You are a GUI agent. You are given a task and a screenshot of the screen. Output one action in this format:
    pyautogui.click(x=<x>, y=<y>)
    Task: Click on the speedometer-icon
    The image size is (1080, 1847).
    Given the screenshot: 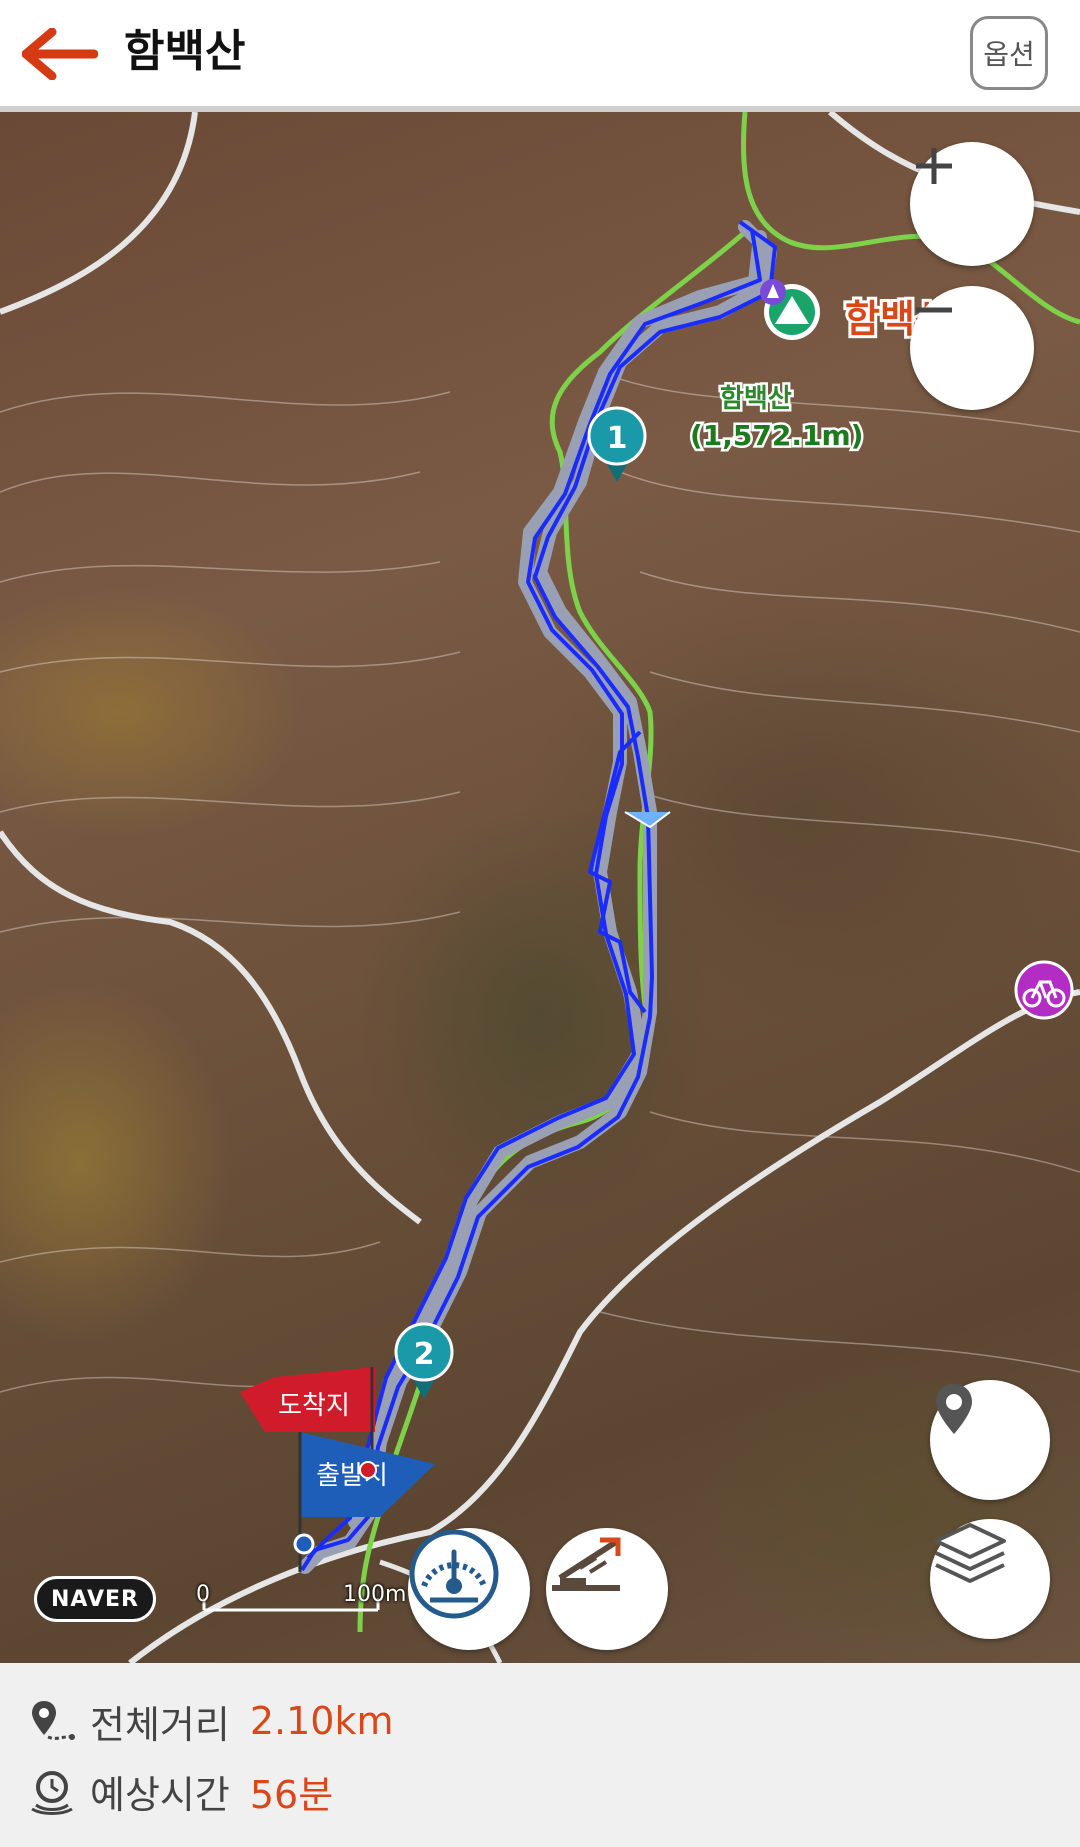 What is the action you would take?
    pyautogui.click(x=454, y=1574)
    